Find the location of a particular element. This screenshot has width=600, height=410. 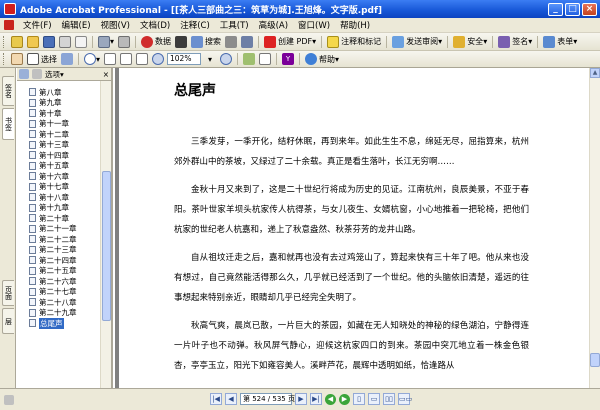

bookmark-item: 第十五章 is located at coordinates (59, 166).